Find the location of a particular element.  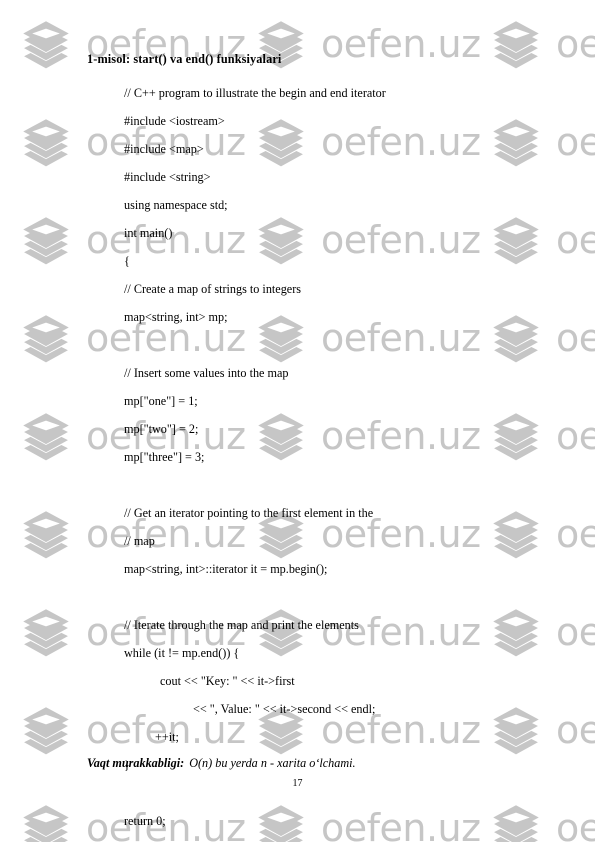

code-line: { is located at coordinates (127, 261).